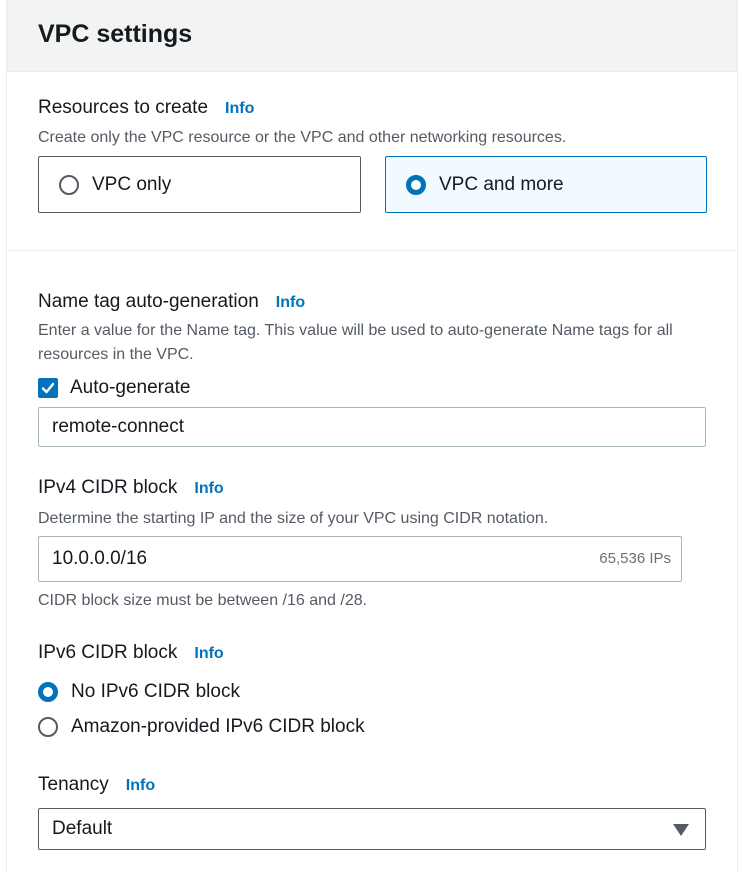 The height and width of the screenshot is (872, 740). I want to click on name-tag-input: remote-connect, so click(372, 427).